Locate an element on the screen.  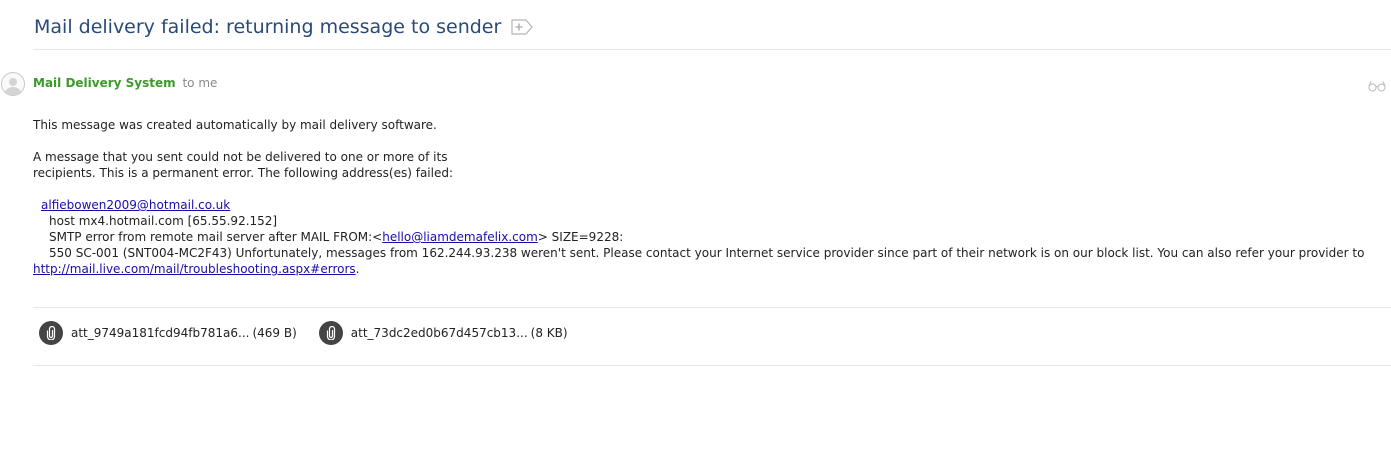
attachments-bottom-divider is located at coordinates (712, 365).